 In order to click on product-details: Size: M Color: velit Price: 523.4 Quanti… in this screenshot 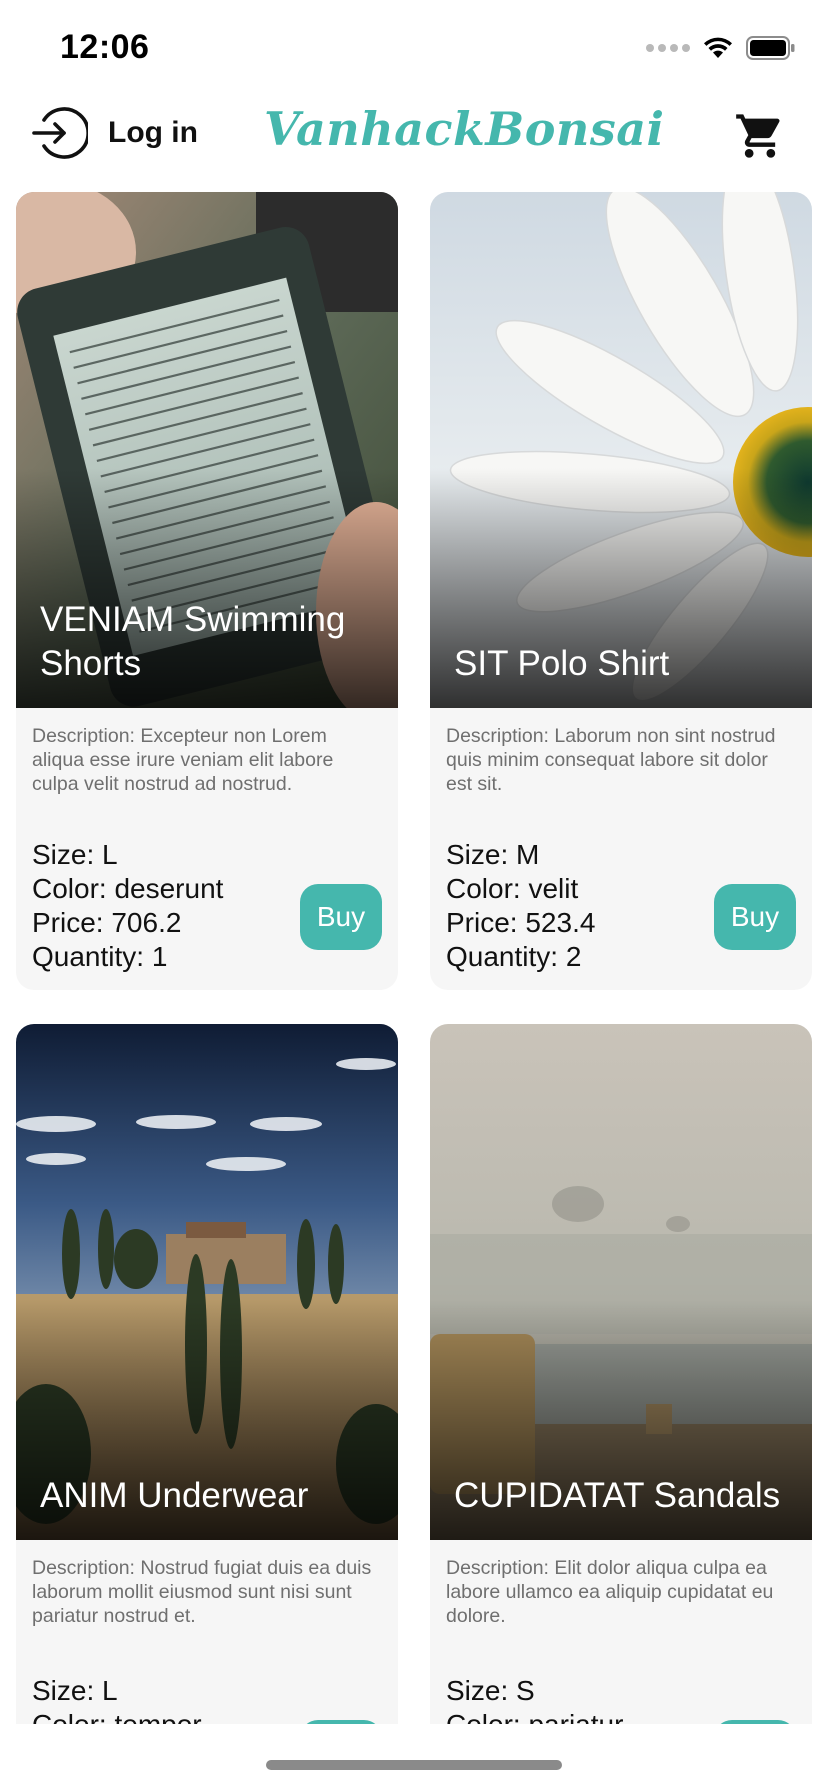, I will do `click(520, 906)`.